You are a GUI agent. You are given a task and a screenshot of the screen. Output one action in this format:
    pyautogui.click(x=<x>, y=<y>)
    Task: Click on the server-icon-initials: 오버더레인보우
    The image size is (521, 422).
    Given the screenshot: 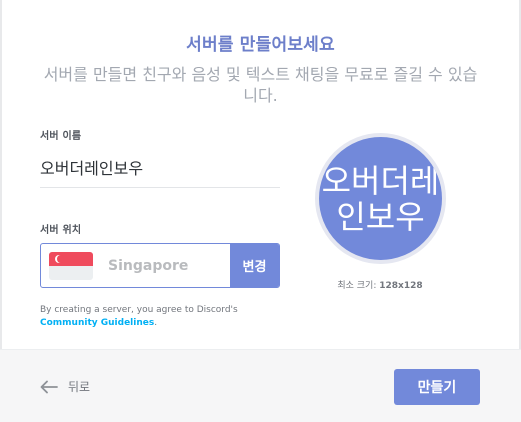 What is the action you would take?
    pyautogui.click(x=380, y=198)
    